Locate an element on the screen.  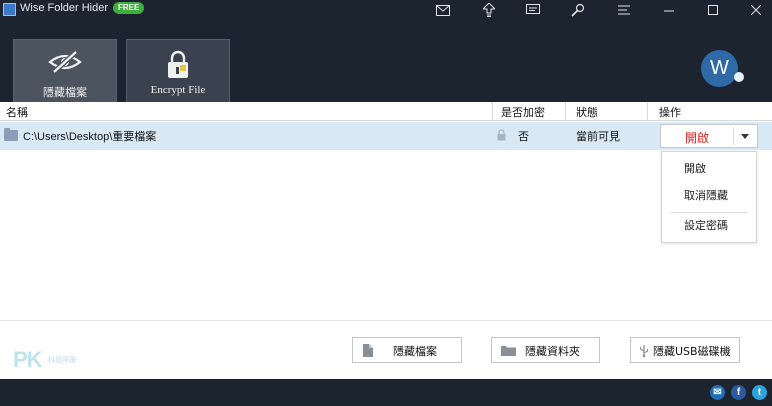
feedback-icon is located at coordinates (533, 10).